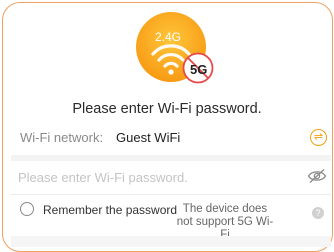  I want to click on bottom-section, so click(171, 241).